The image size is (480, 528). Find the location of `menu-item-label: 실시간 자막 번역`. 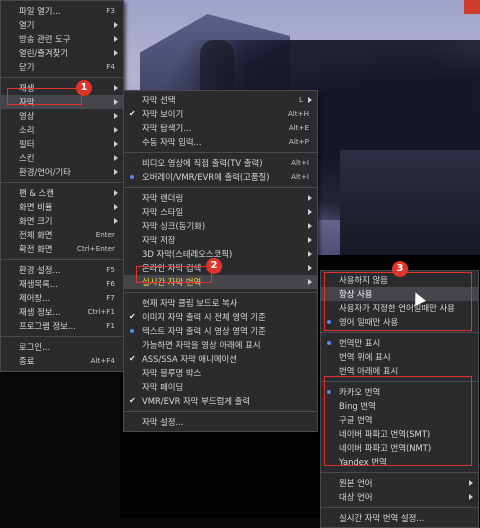

menu-item-label: 실시간 자막 번역 is located at coordinates (172, 282).